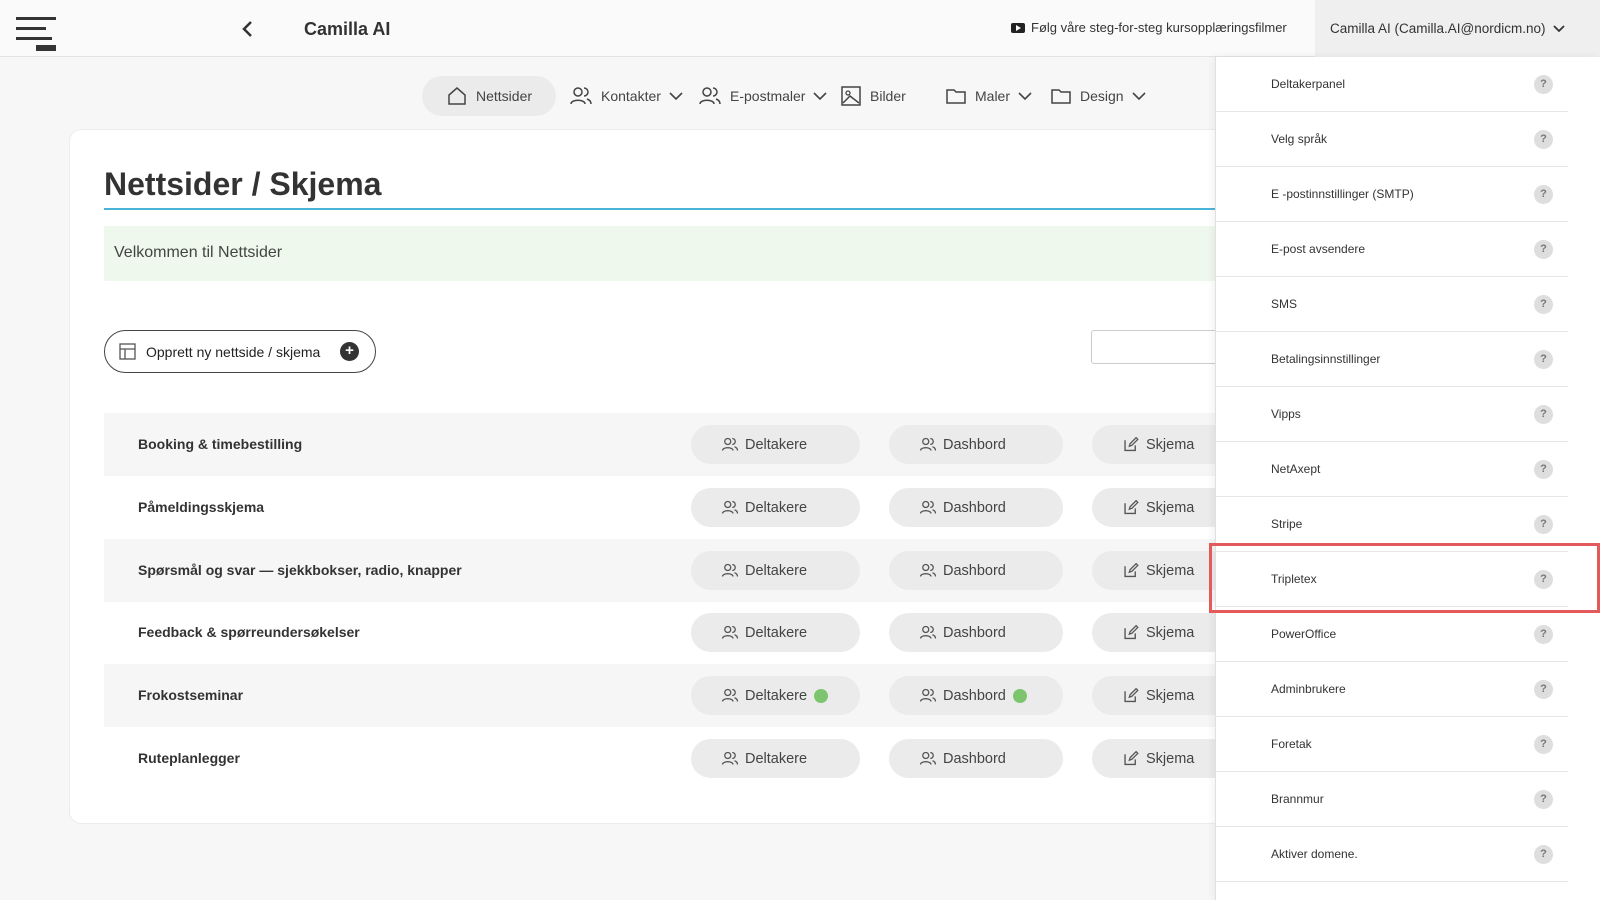  I want to click on dropdown-item-label: SMS, so click(1284, 304).